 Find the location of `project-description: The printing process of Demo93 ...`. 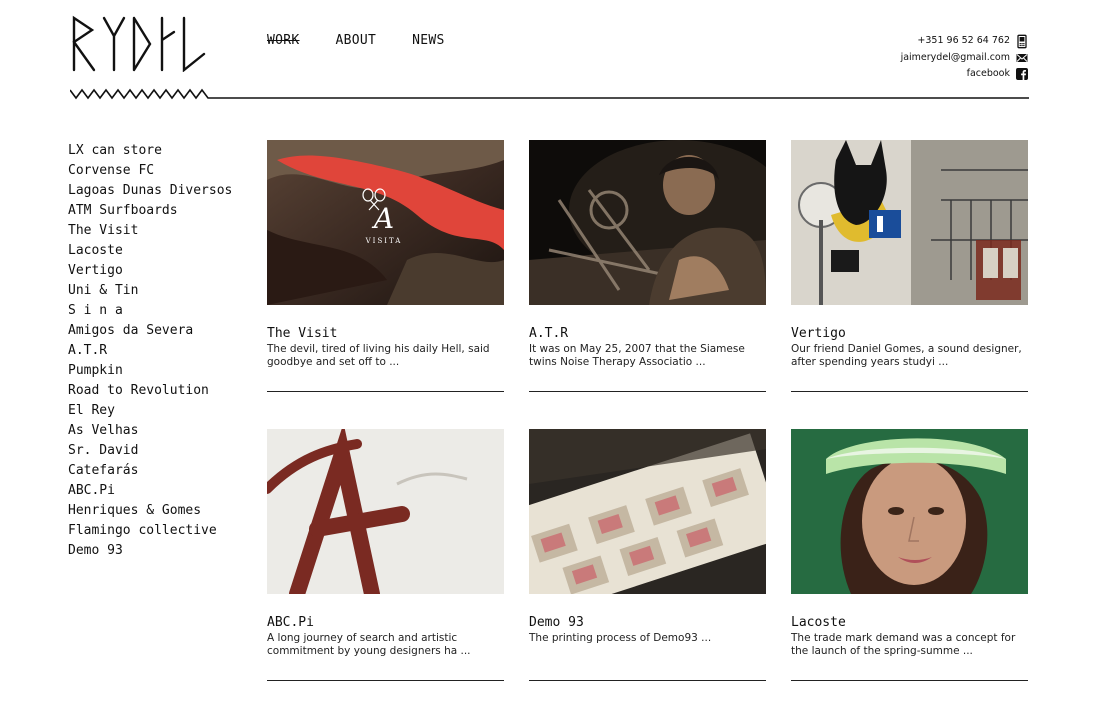

project-description: The printing process of Demo93 ... is located at coordinates (620, 638).